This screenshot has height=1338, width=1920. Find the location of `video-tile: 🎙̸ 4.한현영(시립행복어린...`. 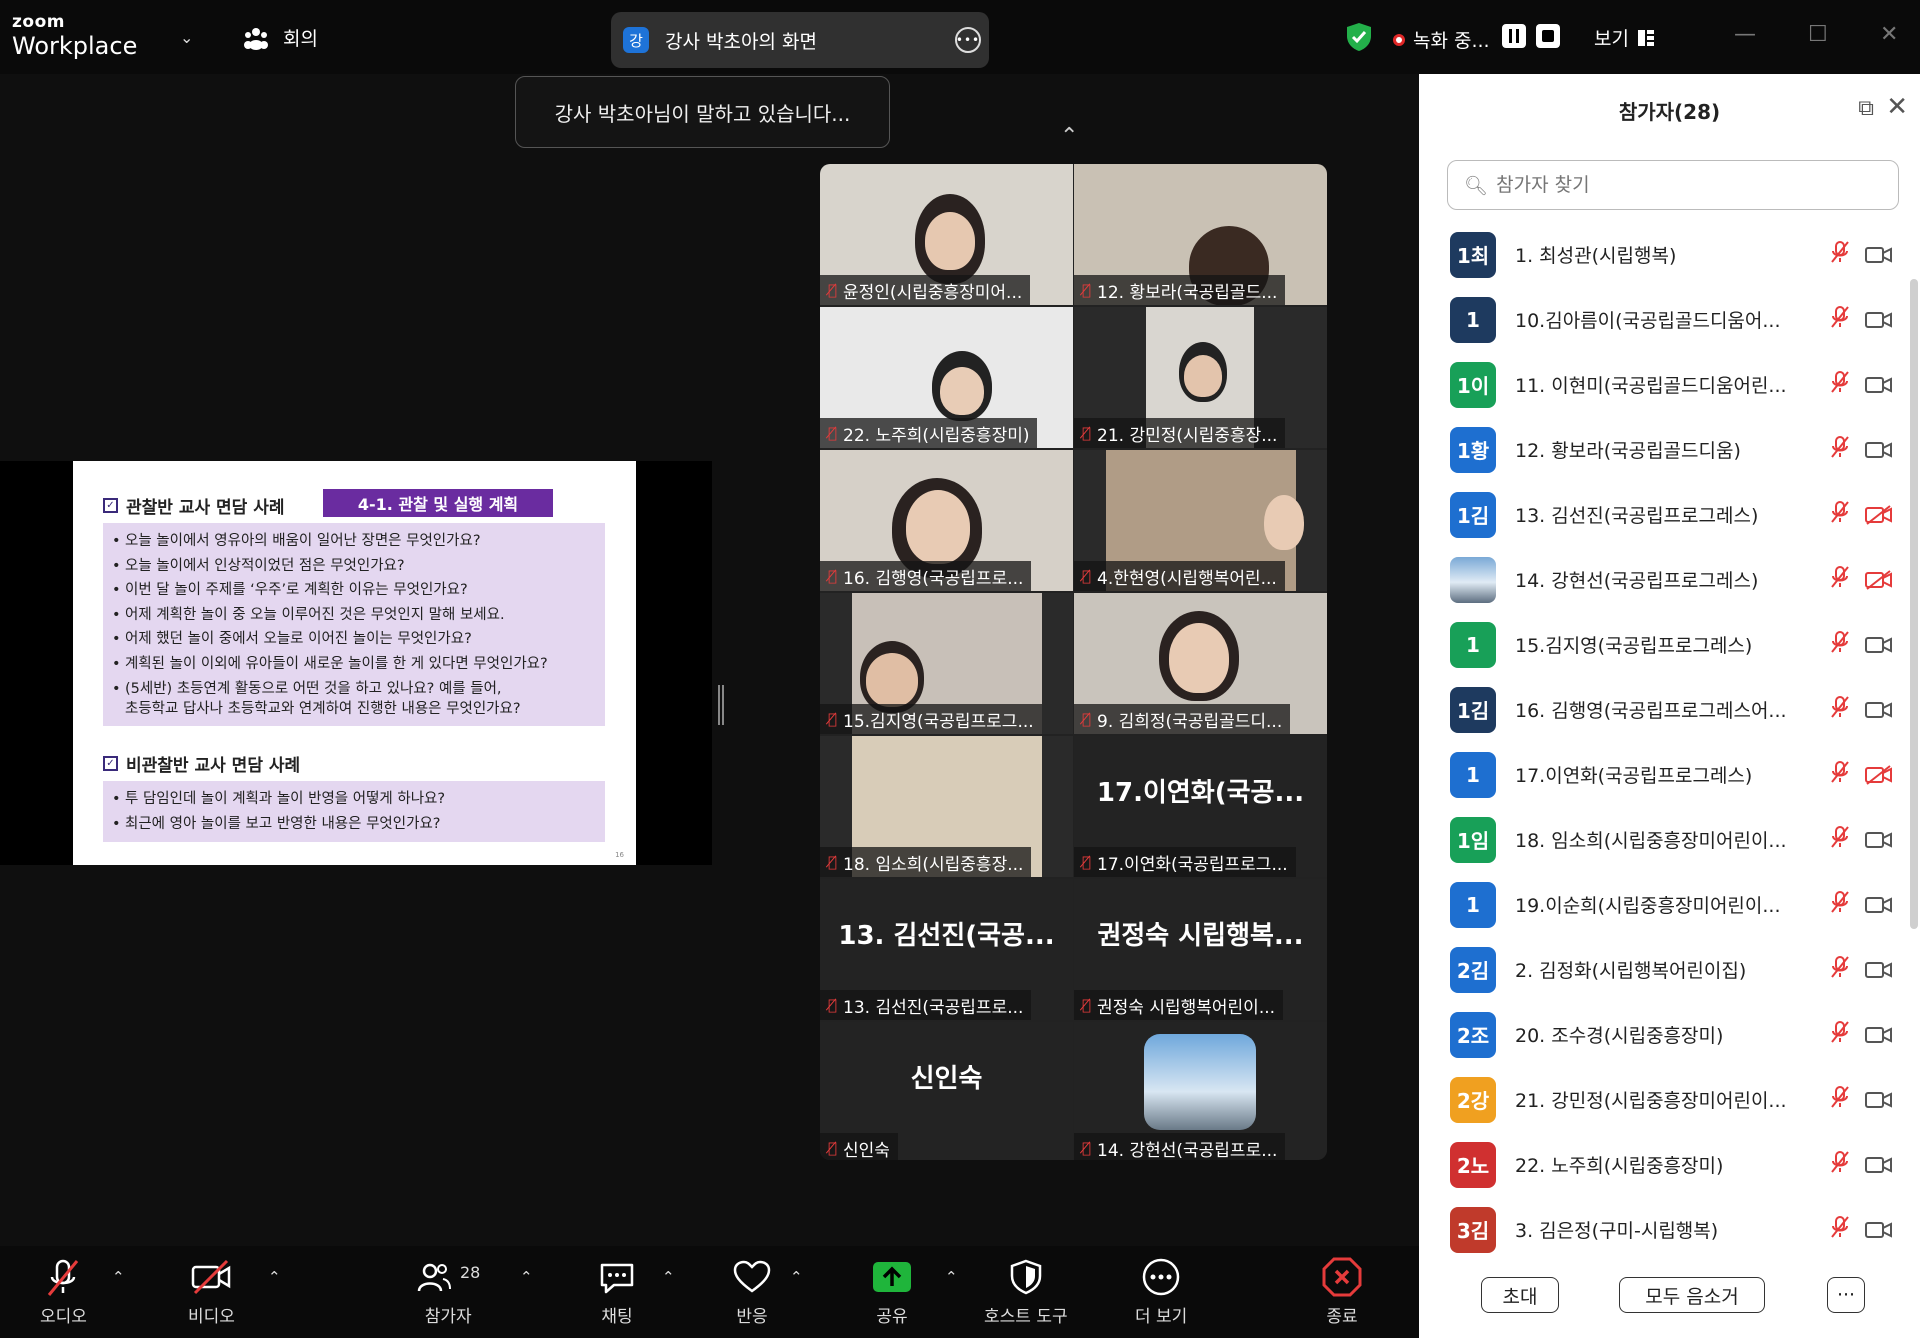

video-tile: 🎙̸ 4.한현영(시립행복어린... is located at coordinates (1200, 520).